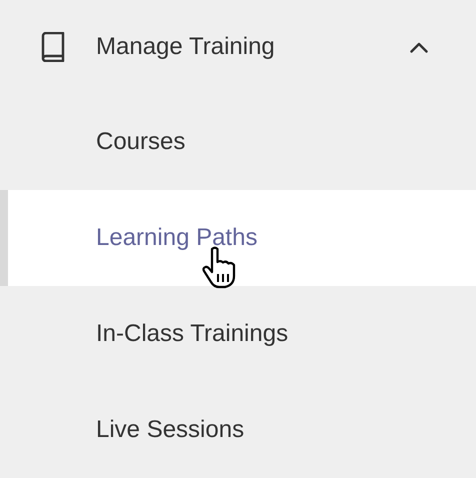 This screenshot has width=476, height=478. What do you see at coordinates (186, 47) in the screenshot?
I see `section-title: Manage Training` at bounding box center [186, 47].